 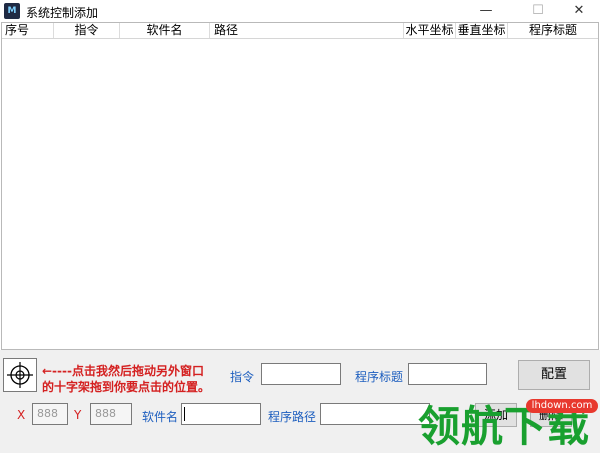 What do you see at coordinates (551, 415) in the screenshot?
I see `delete-button: 删除` at bounding box center [551, 415].